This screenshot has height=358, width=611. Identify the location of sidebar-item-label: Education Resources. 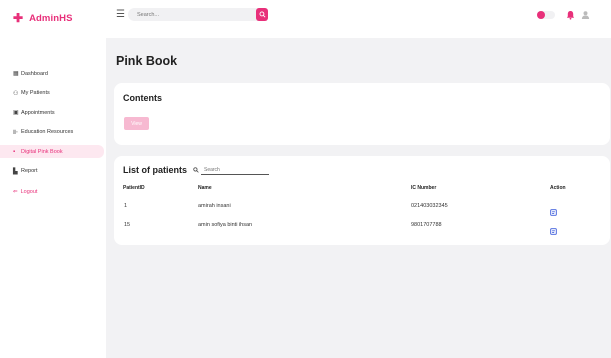
(47, 132).